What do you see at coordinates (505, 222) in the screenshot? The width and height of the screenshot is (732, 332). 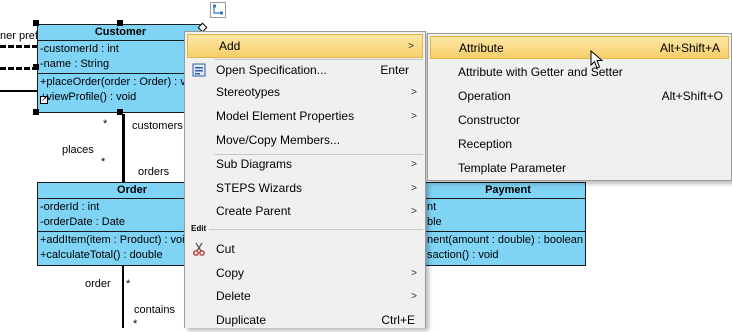 I see `attribute-row: ble` at bounding box center [505, 222].